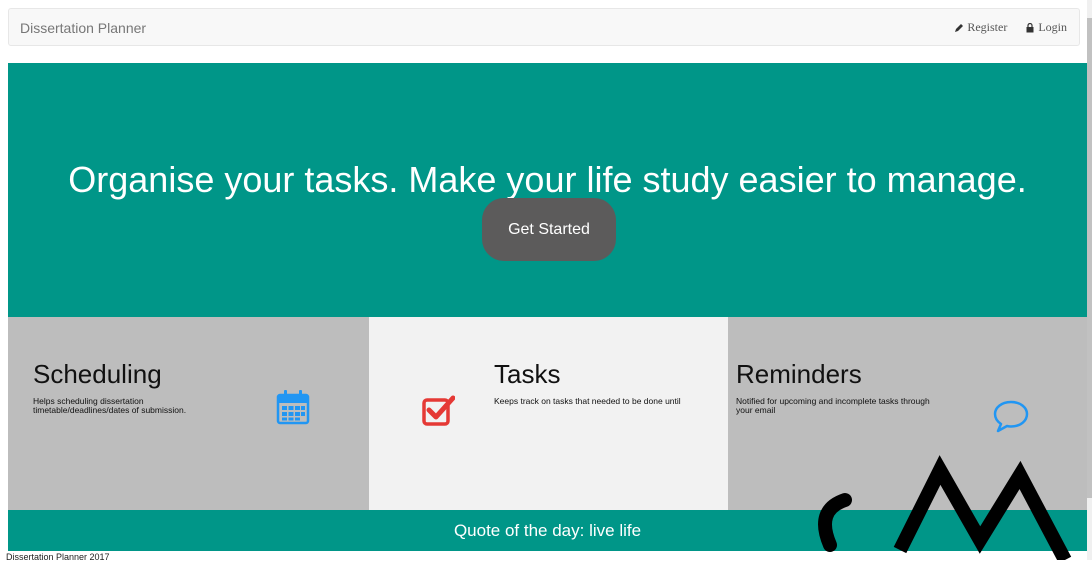 The width and height of the screenshot is (1092, 562). I want to click on quote-of-the-day: Quote of the day: live life, so click(547, 530).